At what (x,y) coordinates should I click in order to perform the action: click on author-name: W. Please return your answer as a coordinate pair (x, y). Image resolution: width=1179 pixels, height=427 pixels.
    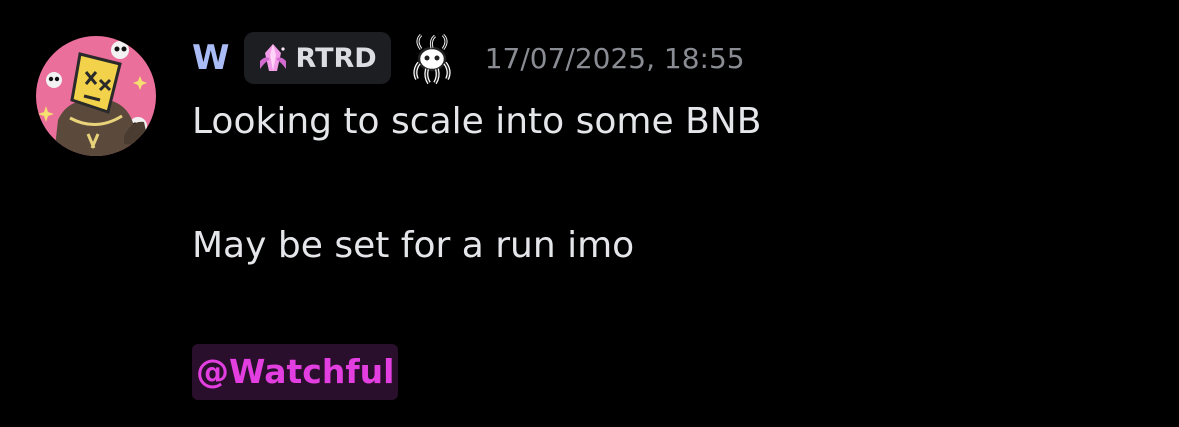
    Looking at the image, I should click on (211, 58).